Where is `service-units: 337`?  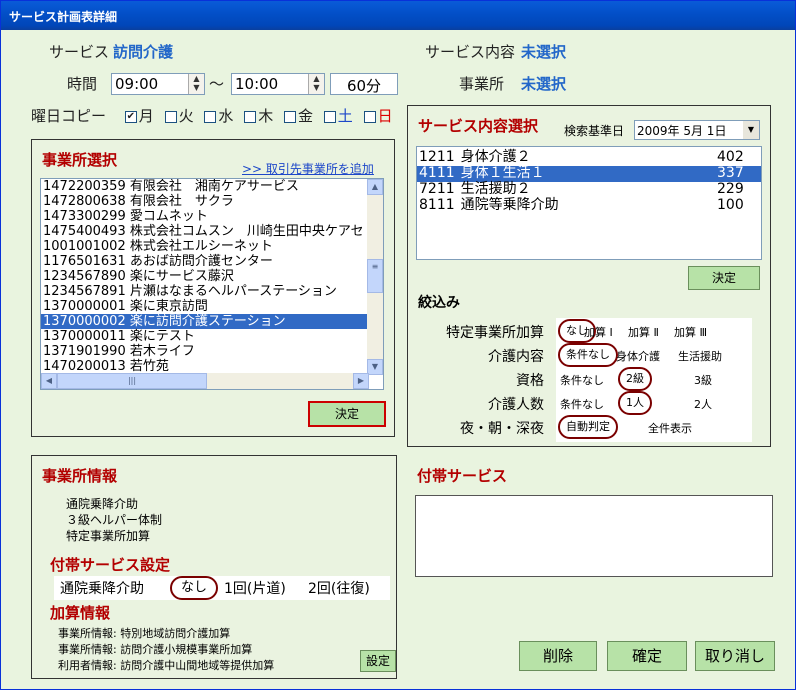 service-units: 337 is located at coordinates (730, 173).